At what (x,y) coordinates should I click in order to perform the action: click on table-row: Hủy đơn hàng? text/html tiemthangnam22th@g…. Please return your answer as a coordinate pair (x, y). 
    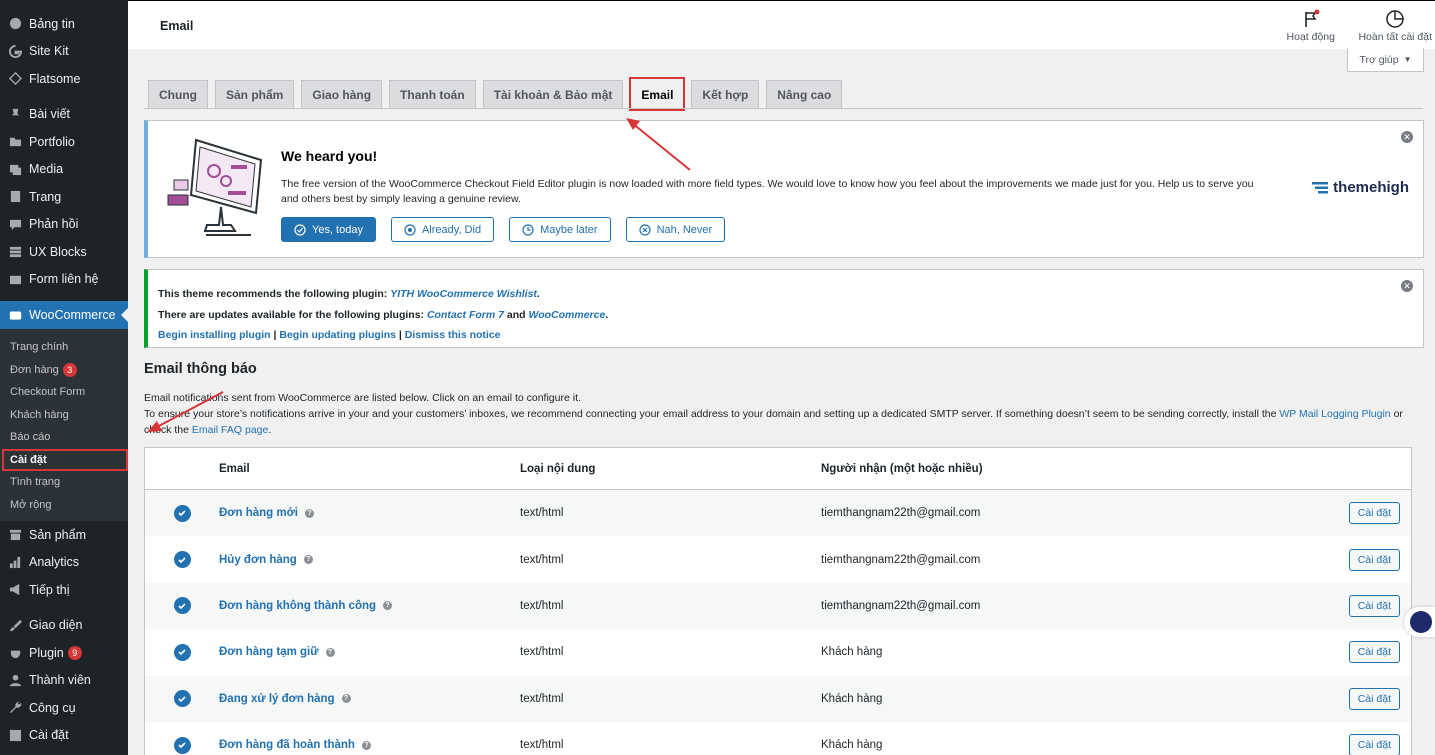
    Looking at the image, I should click on (778, 559).